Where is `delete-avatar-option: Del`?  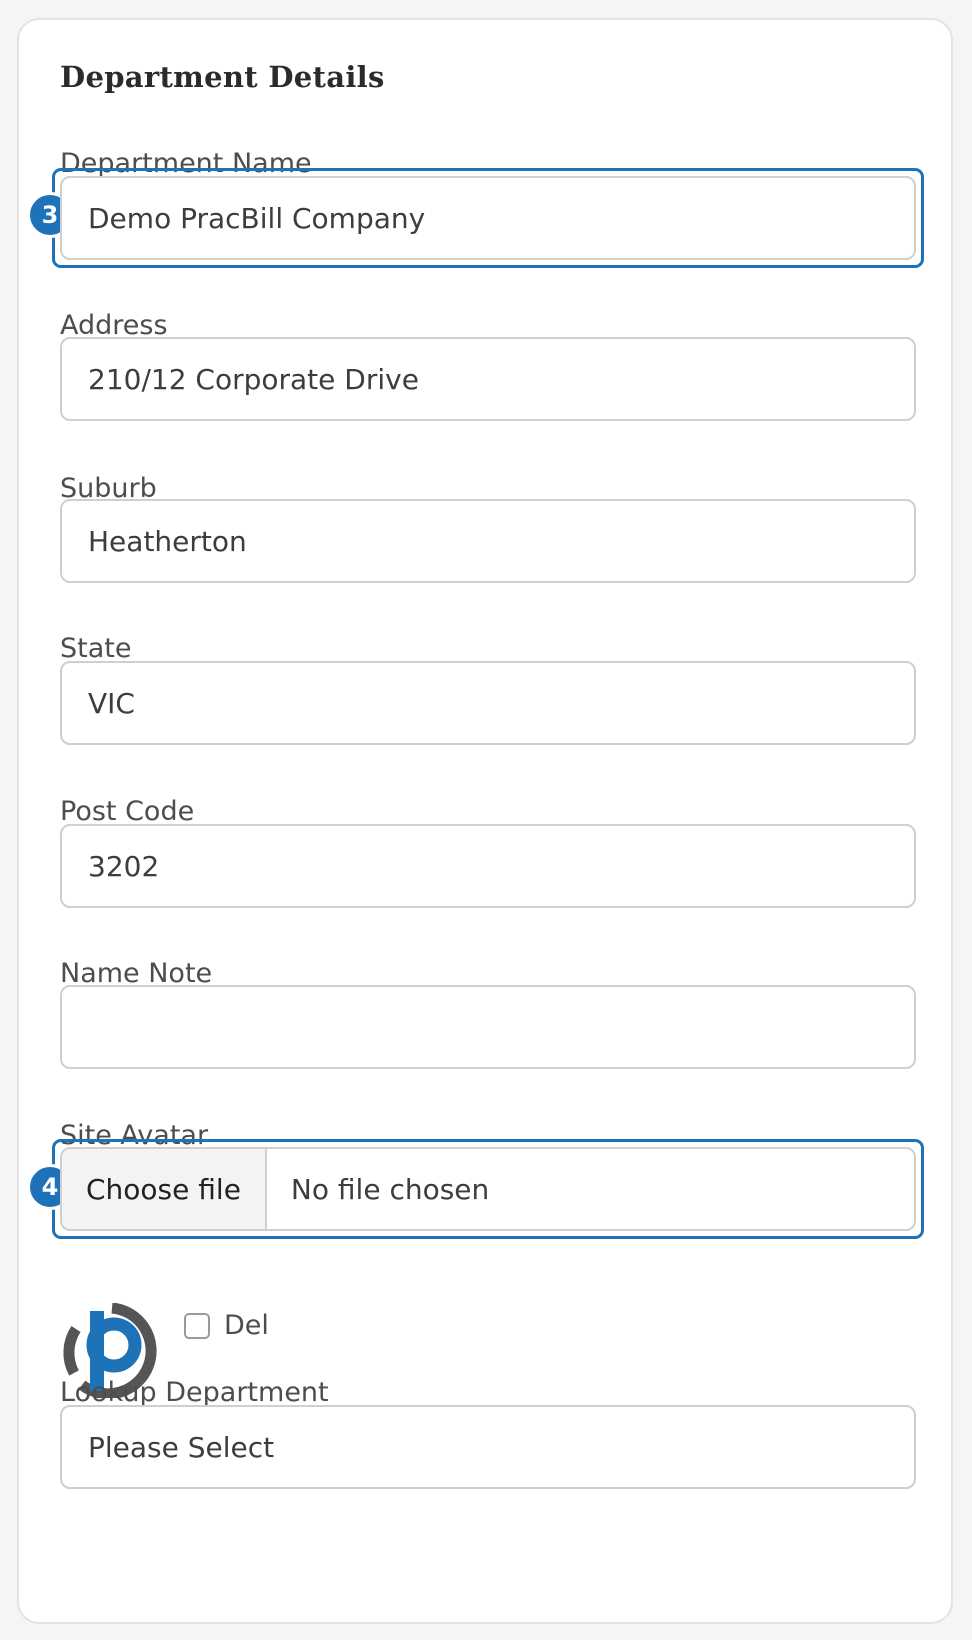 delete-avatar-option: Del is located at coordinates (226, 1325).